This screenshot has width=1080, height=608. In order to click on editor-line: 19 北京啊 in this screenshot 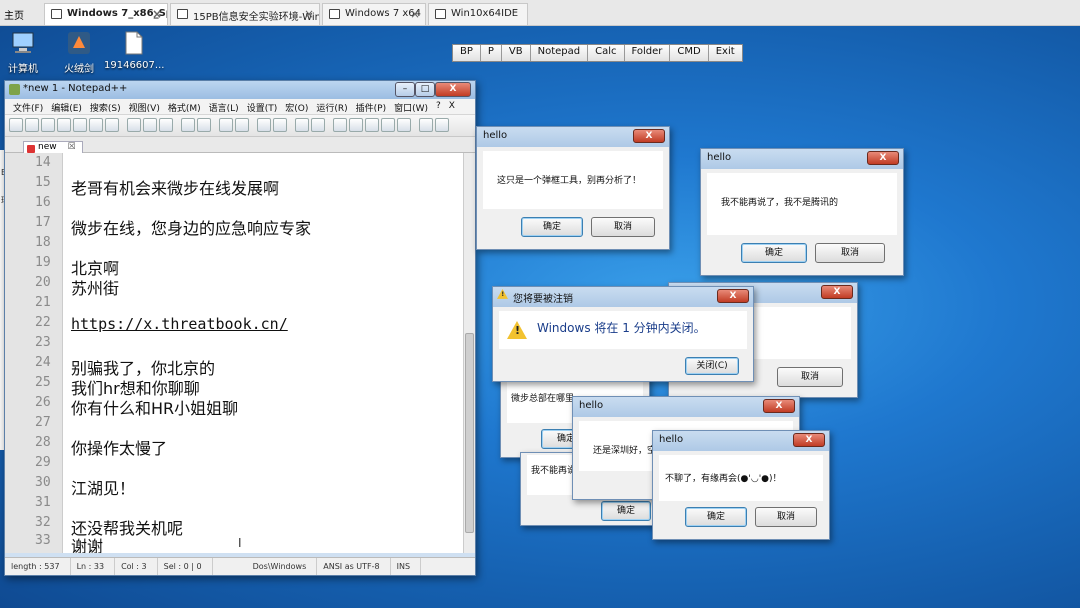, I will do `click(235, 266)`.